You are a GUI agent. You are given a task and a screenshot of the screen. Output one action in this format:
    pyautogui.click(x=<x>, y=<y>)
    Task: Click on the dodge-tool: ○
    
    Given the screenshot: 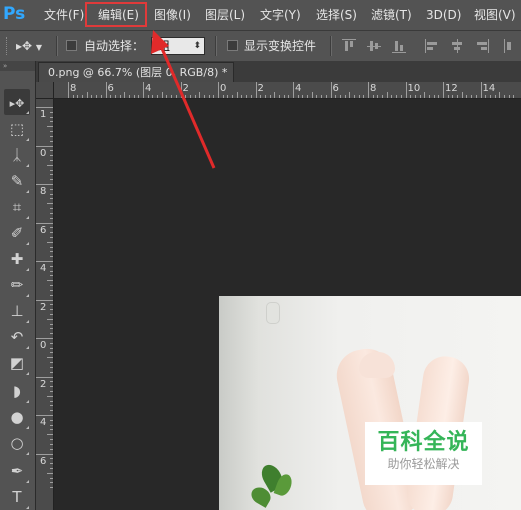 What is the action you would take?
    pyautogui.click(x=17, y=443)
    